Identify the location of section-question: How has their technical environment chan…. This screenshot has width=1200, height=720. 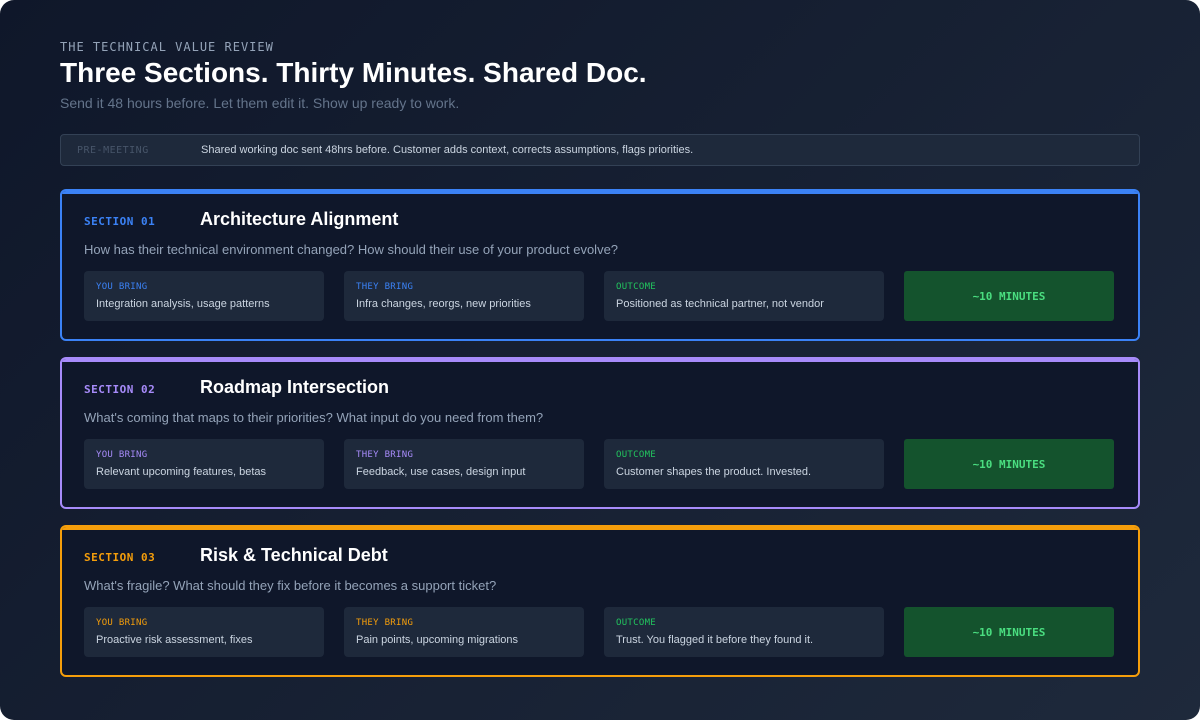
(351, 249).